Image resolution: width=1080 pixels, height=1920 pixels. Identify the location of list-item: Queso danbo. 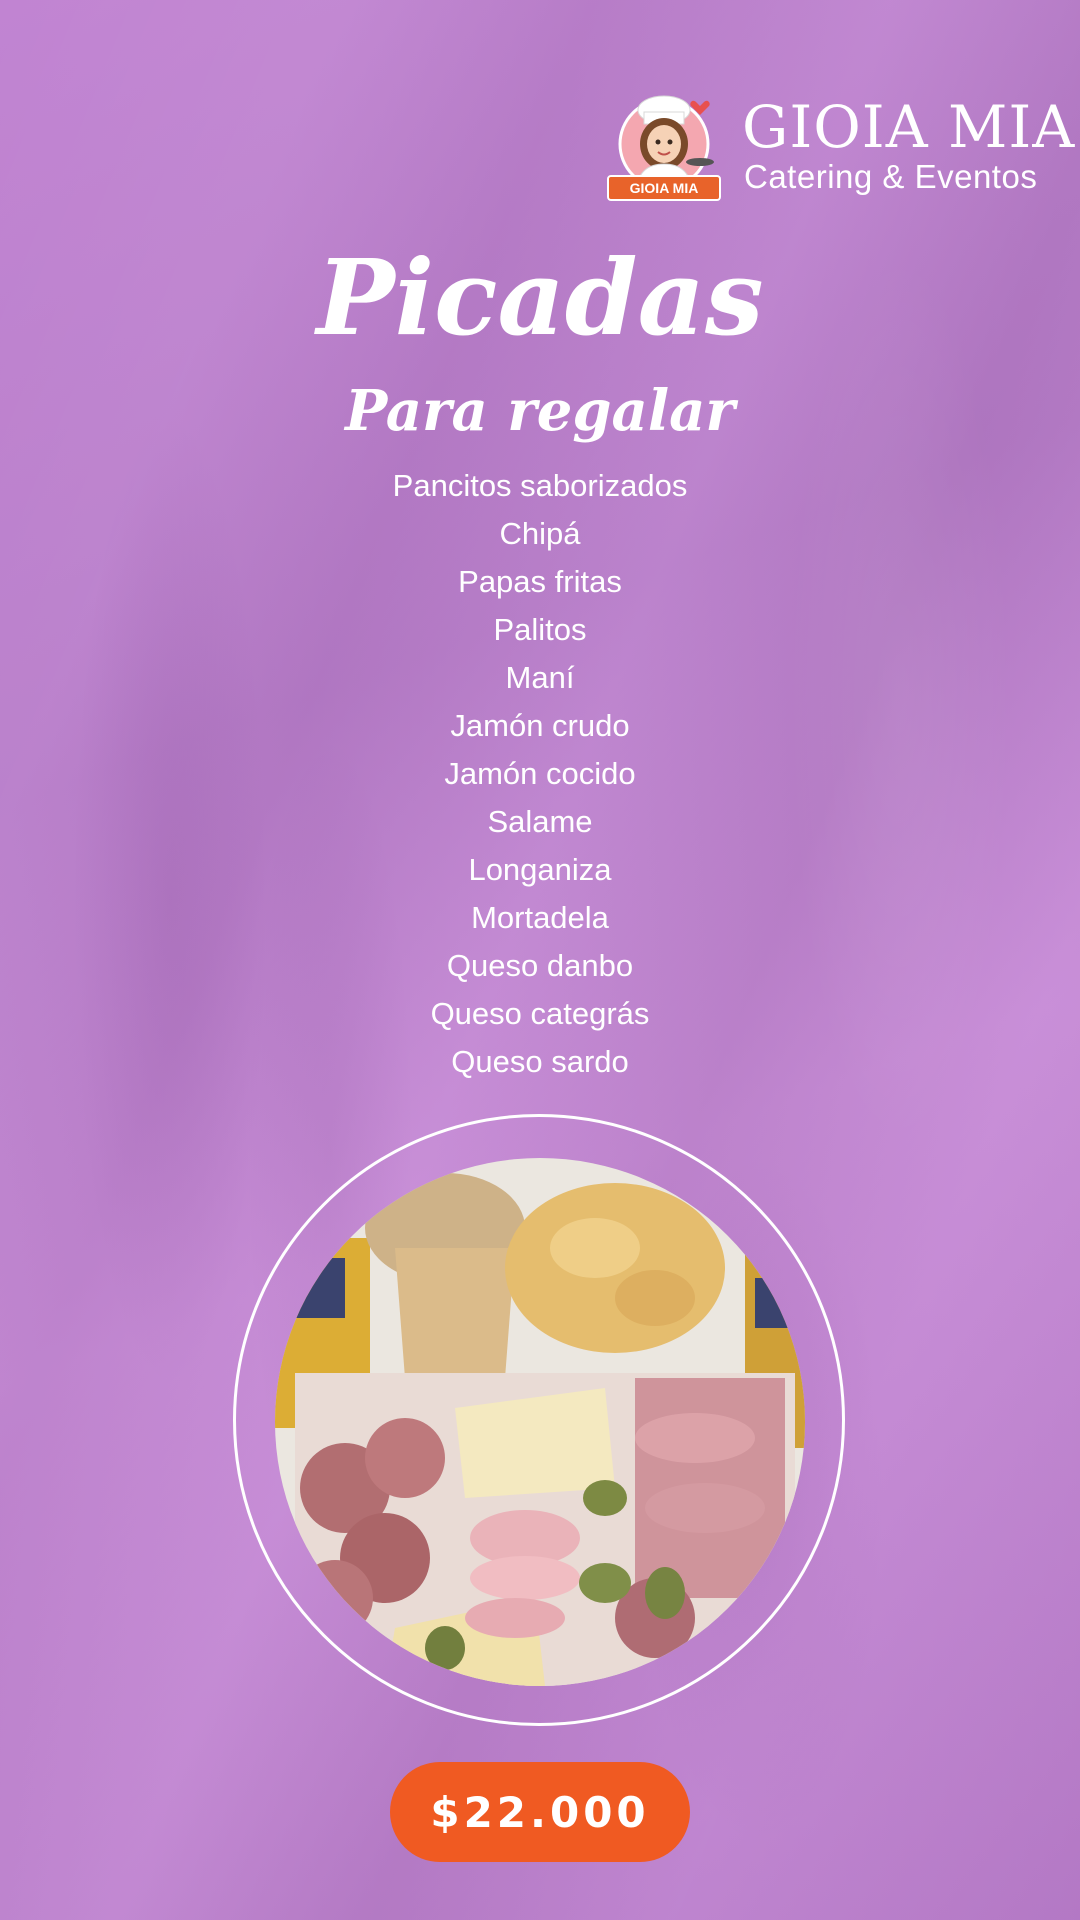
(540, 965).